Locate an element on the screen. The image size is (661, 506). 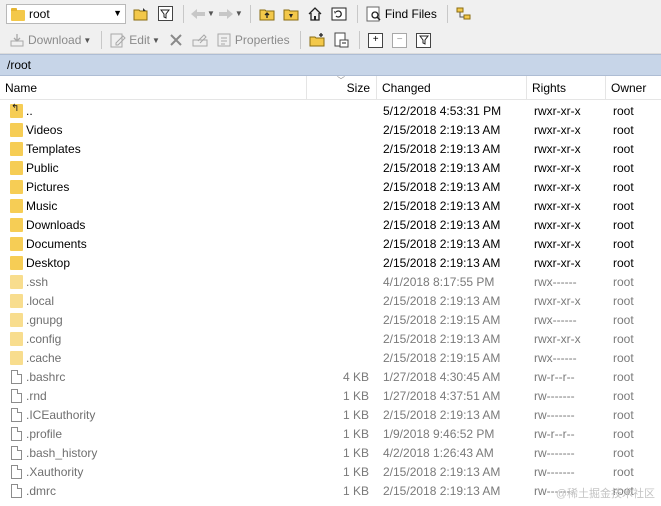
download-button: Download ▼ is located at coordinates (50, 40).